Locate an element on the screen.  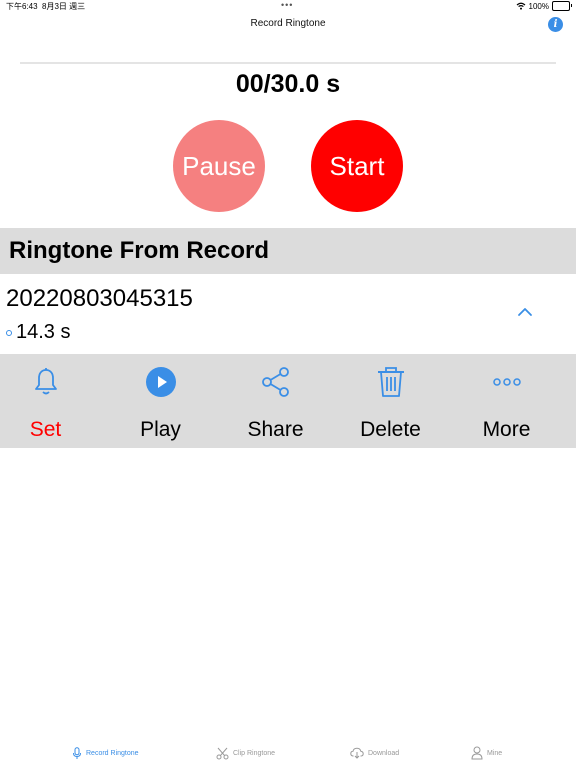
status-right: 100% is located at coordinates (544, 6).